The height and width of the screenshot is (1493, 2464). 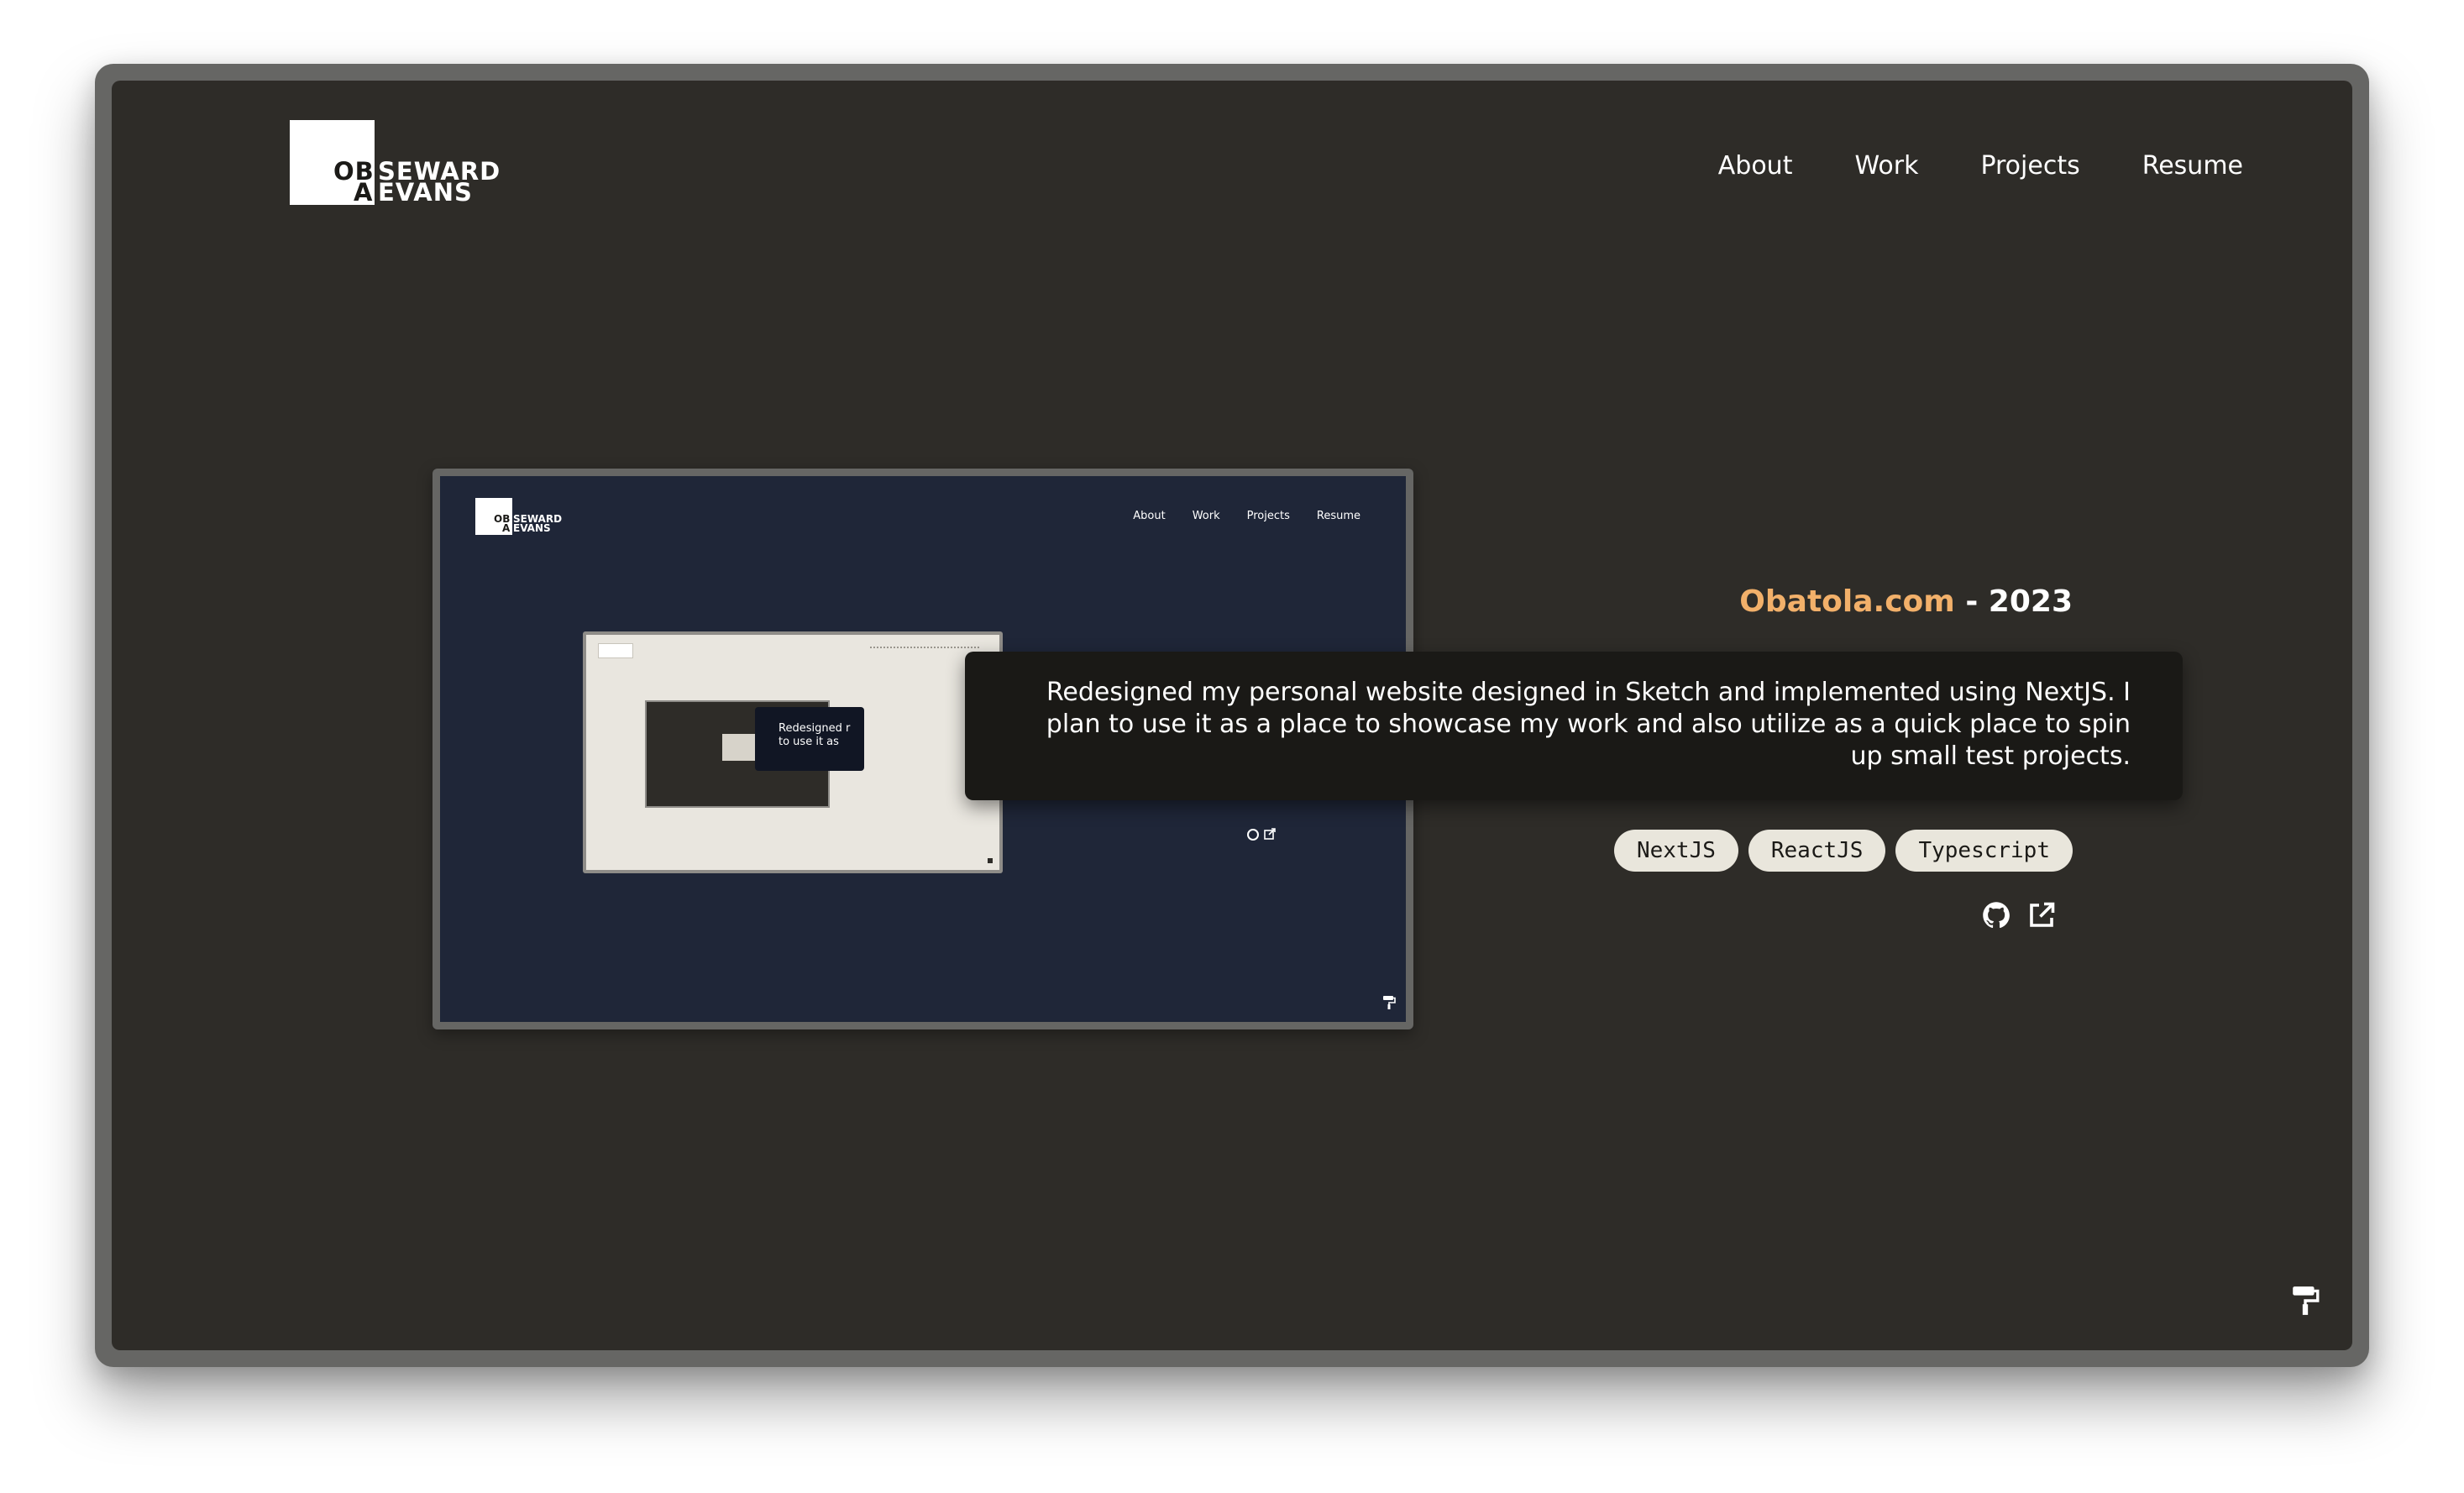 What do you see at coordinates (2192, 166) in the screenshot?
I see `nav-resume: Resume` at bounding box center [2192, 166].